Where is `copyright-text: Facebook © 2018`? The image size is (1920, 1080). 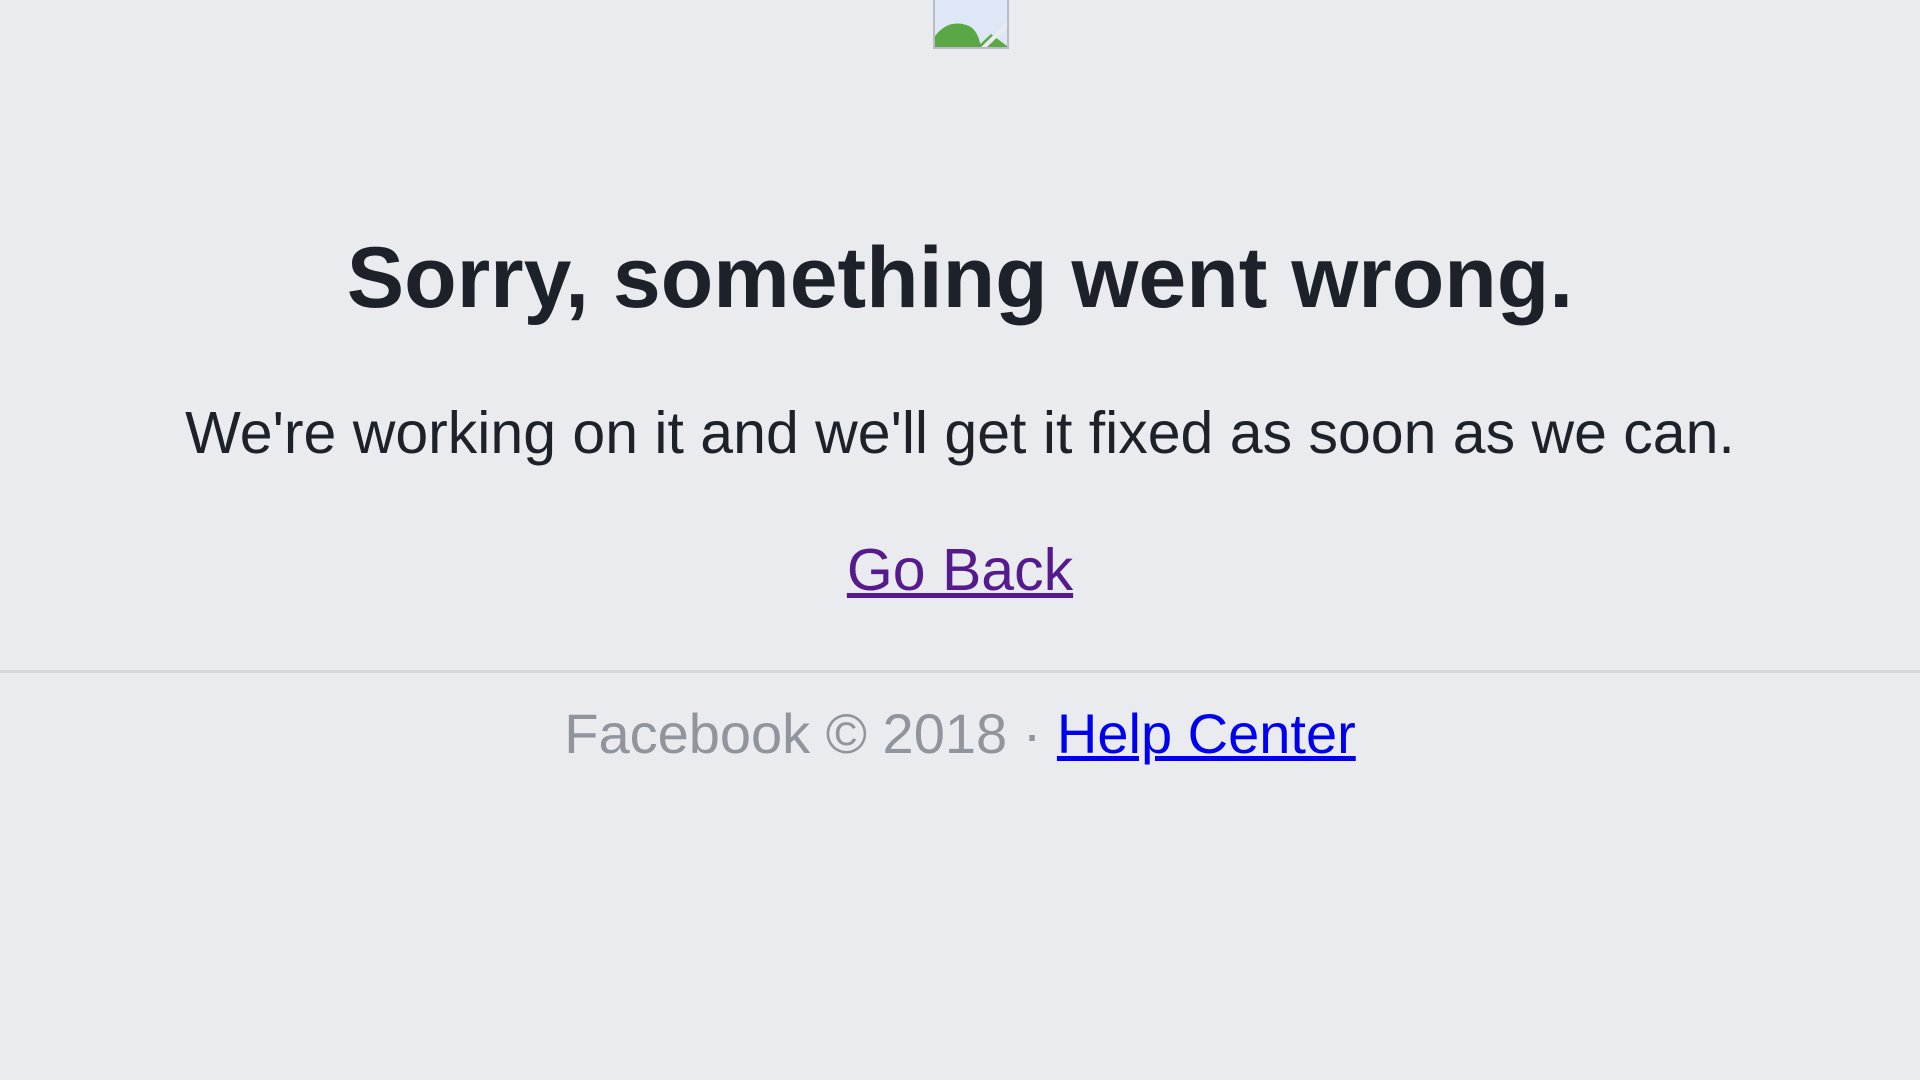
copyright-text: Facebook © 2018 is located at coordinates (786, 733).